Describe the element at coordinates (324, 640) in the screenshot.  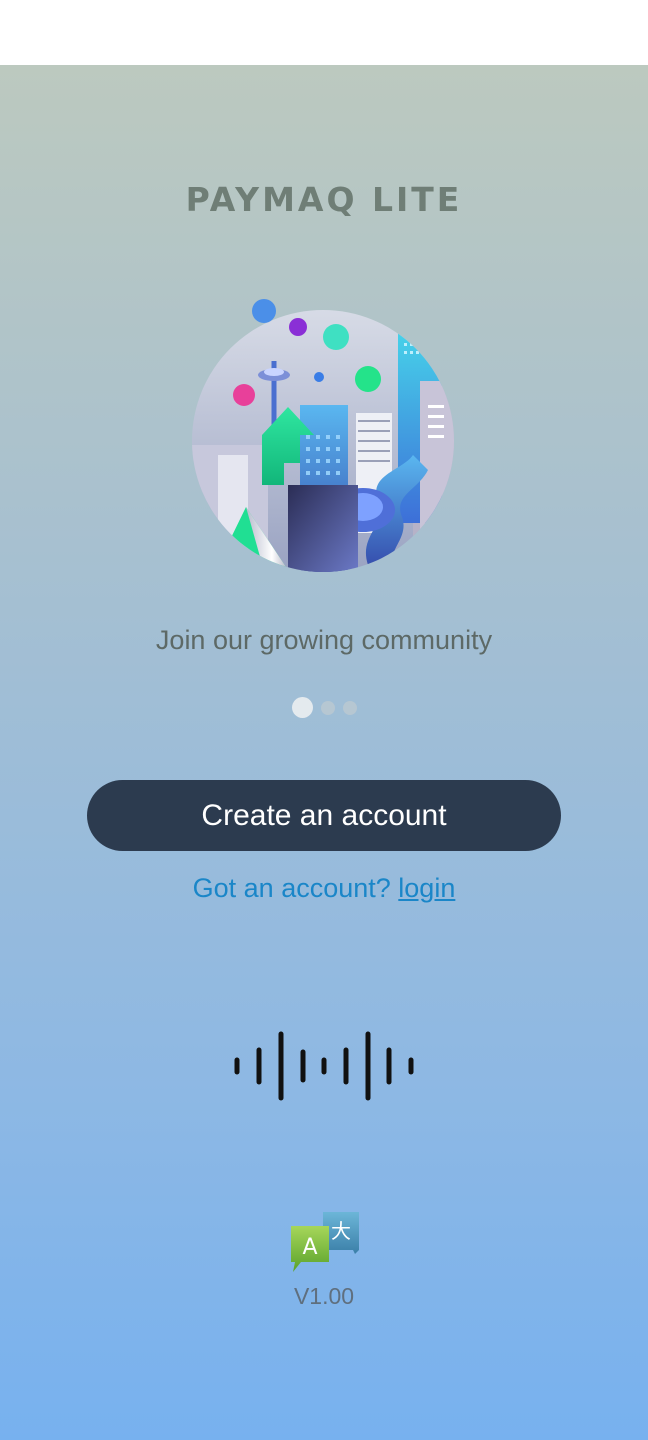
I see `onboarding-tagline: Join our growing community` at that location.